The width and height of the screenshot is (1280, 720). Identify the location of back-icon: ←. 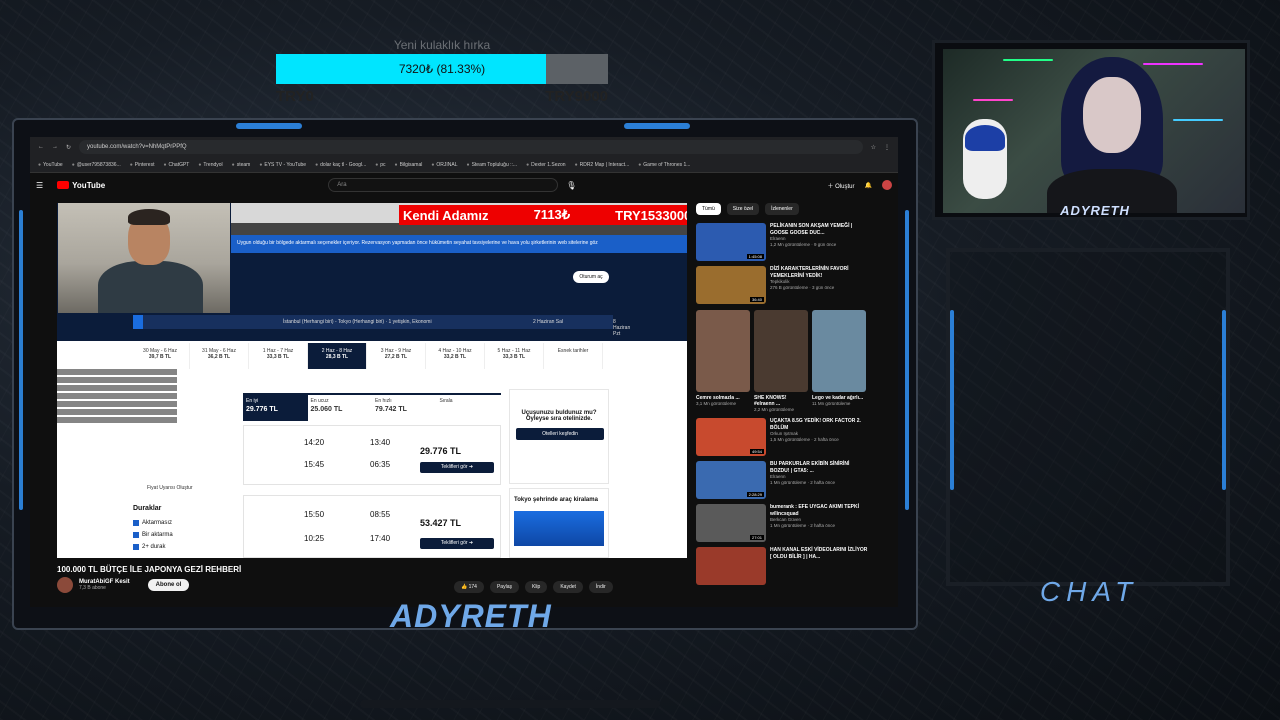
(41, 147).